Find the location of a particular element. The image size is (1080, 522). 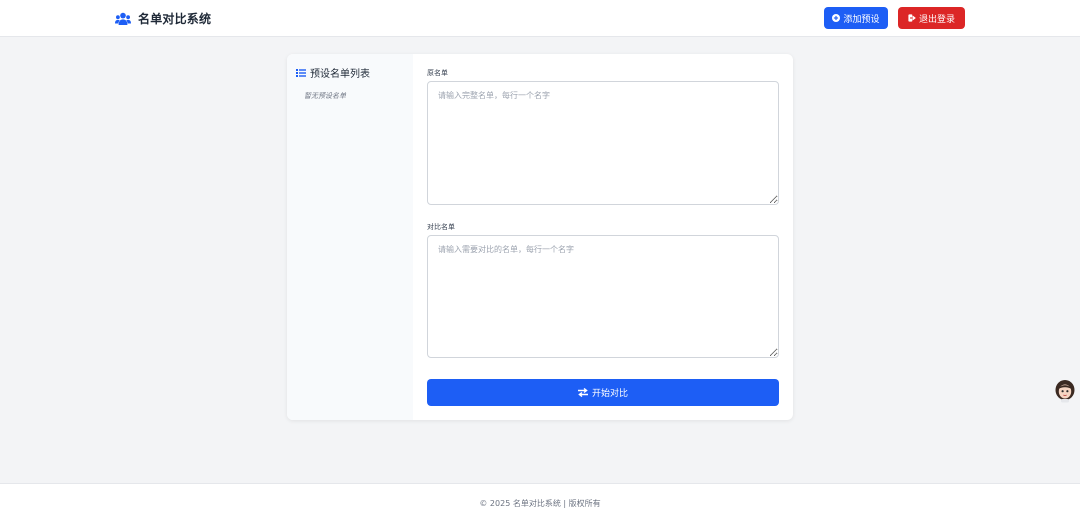

footer: © 2025 名单对比系统 | 版权所有 is located at coordinates (540, 502).